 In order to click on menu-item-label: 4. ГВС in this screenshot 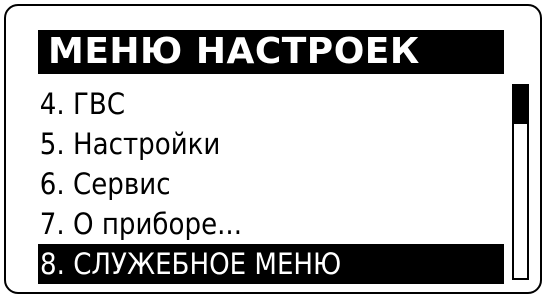, I will do `click(82, 104)`.